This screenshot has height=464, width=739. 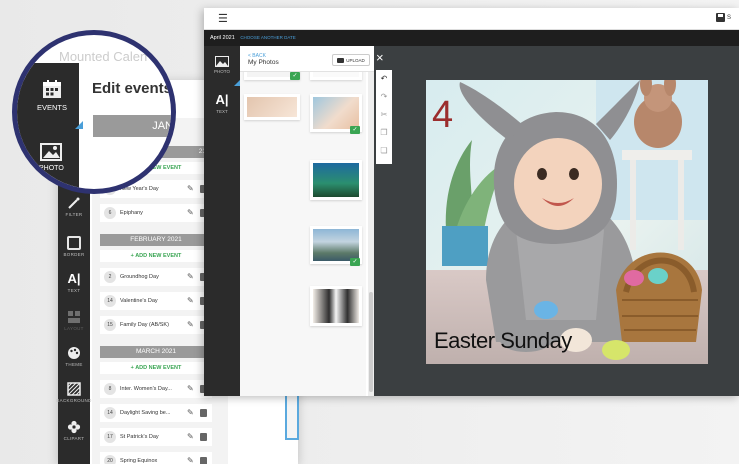 I want to click on list-item: 2 Groundhog Day ✎, so click(x=156, y=277).